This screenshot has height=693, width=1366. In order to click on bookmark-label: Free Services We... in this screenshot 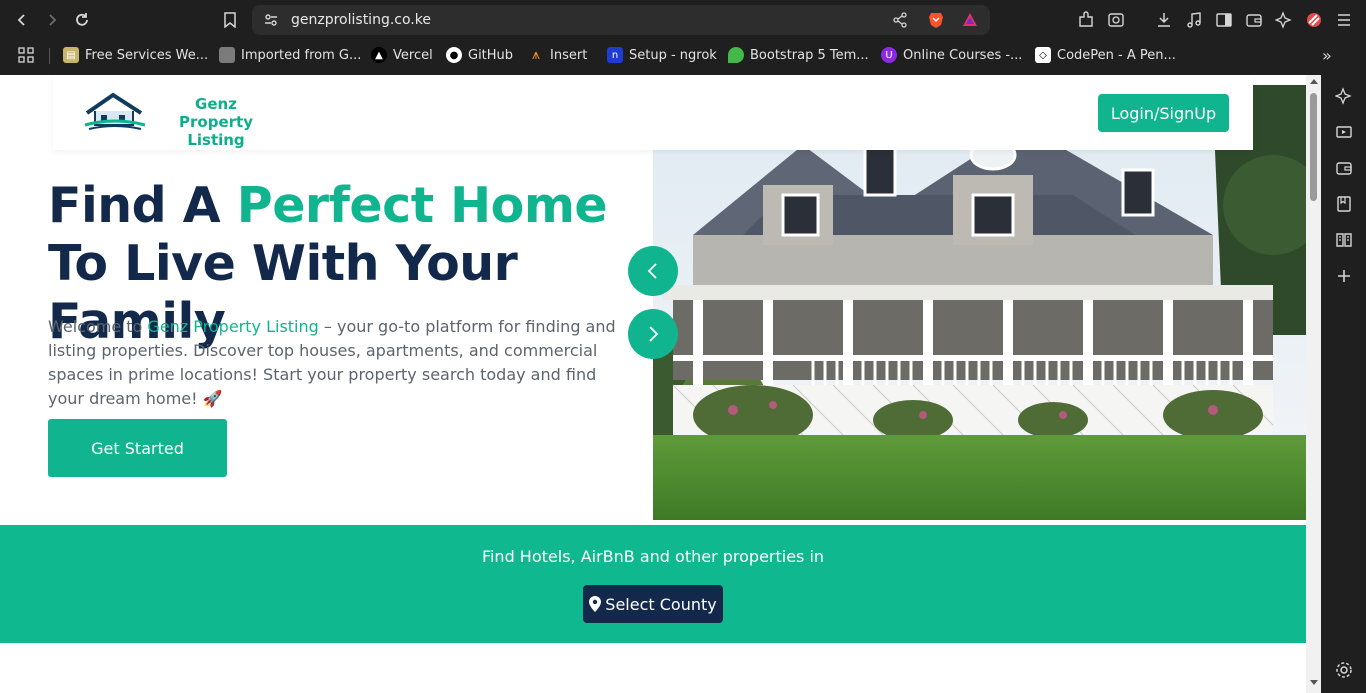, I will do `click(147, 55)`.